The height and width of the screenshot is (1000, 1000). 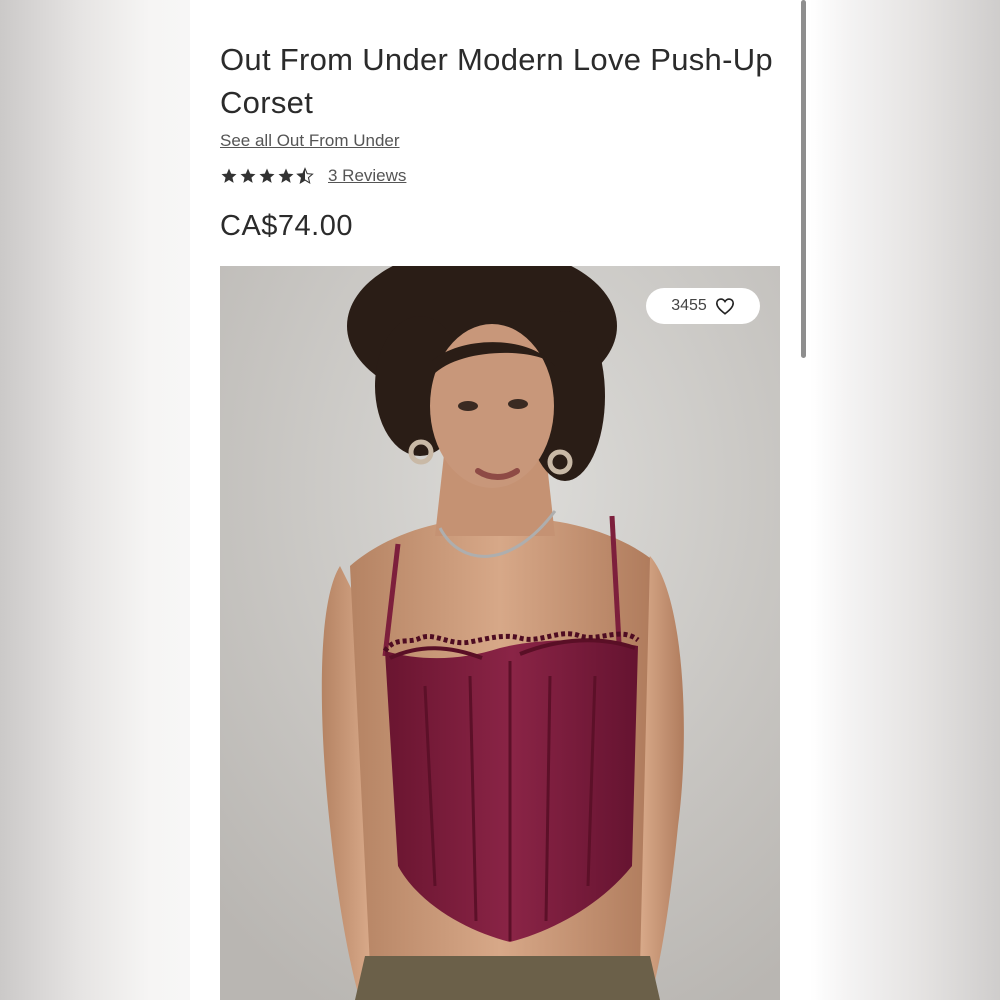 I want to click on rating-row: 3 Reviews, so click(x=313, y=176).